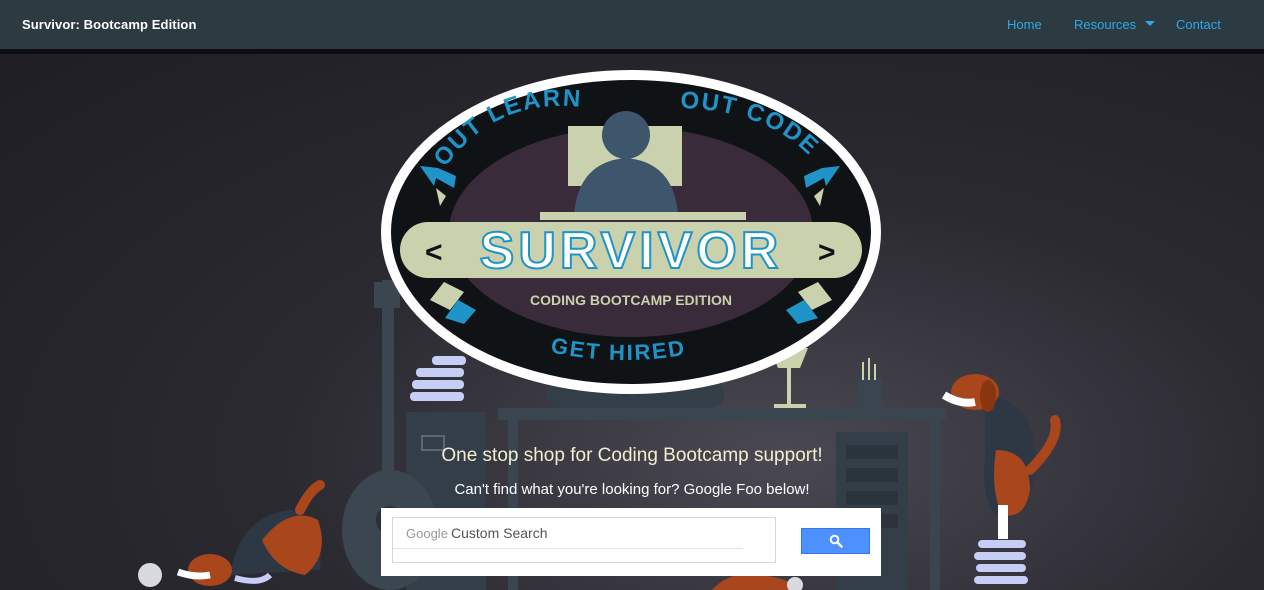  What do you see at coordinates (631, 300) in the screenshot?
I see `logo-subtitle: CODING BOOTCAMP EDITION` at bounding box center [631, 300].